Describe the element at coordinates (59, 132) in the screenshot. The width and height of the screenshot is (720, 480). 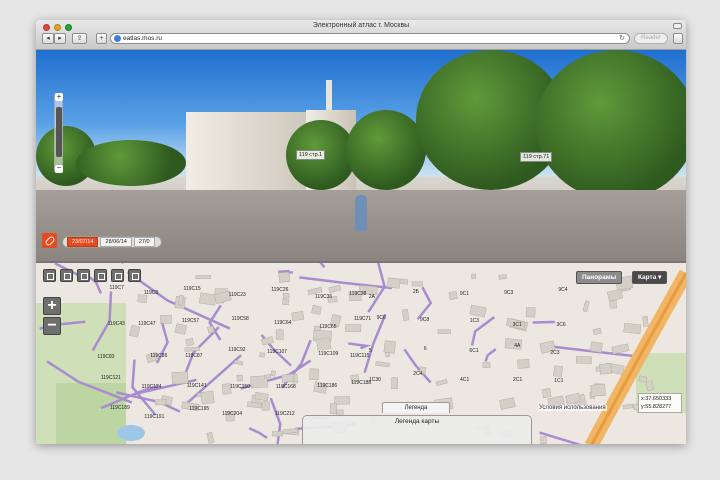
I see `panorama-zoom-knob` at that location.